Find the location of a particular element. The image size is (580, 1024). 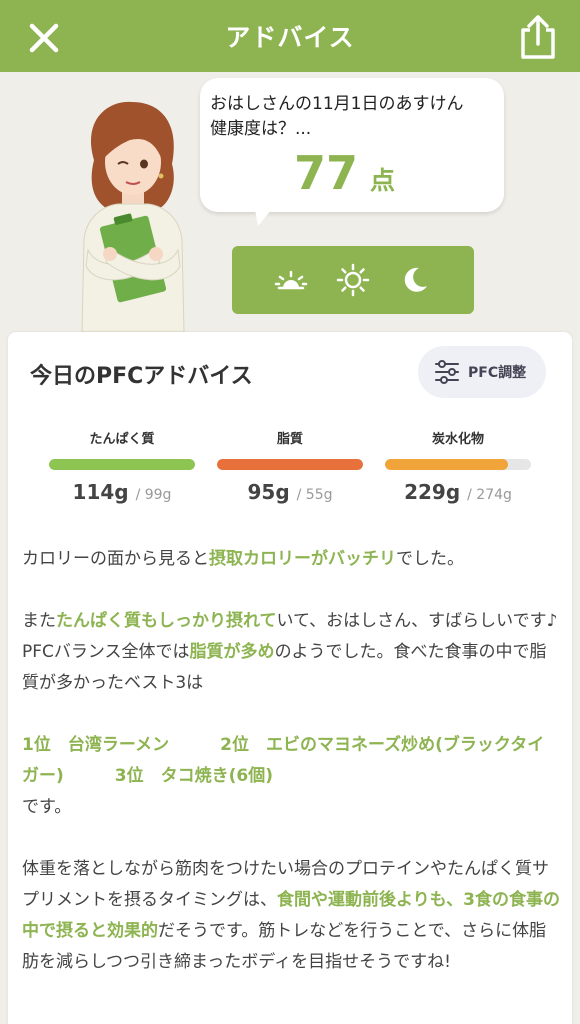

share-icon is located at coordinates (538, 37).